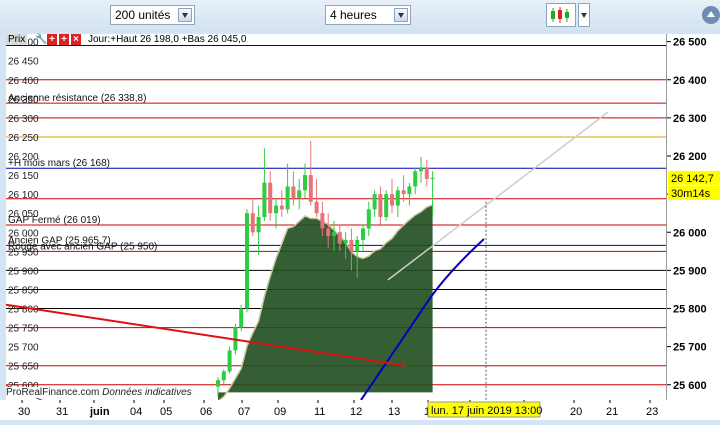  I want to click on period-select-value: 4 heures, so click(353, 15).